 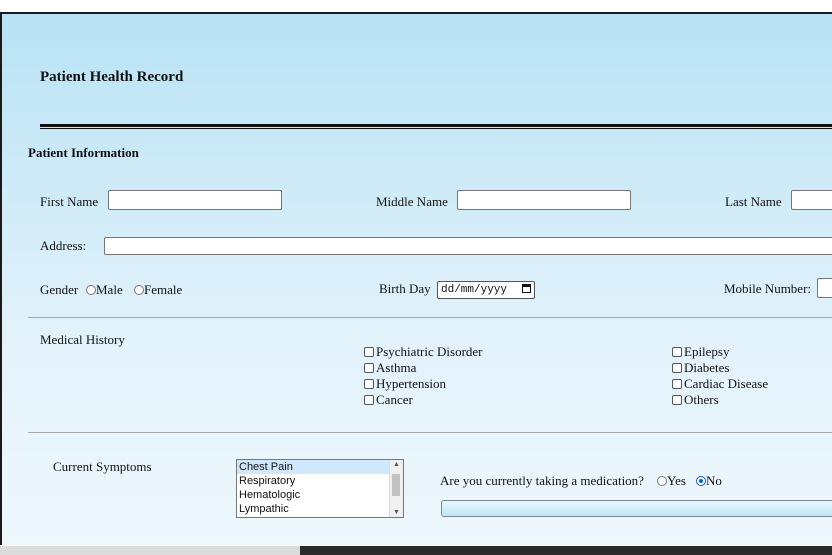 I want to click on list-item: Respiratory, so click(x=320, y=481).